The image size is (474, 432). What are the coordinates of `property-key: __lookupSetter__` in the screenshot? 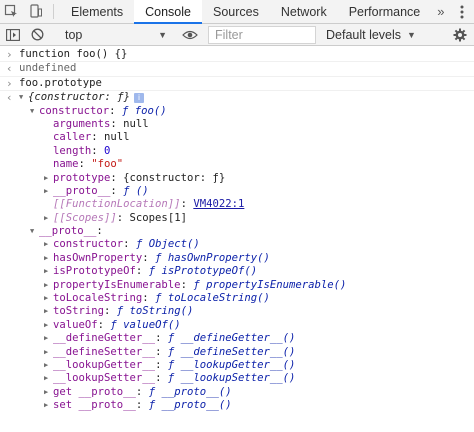 It's located at (104, 378).